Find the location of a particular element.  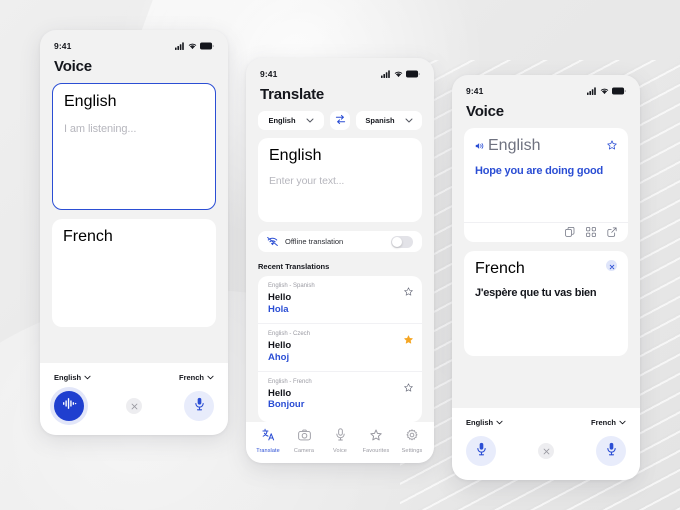

star-icon is located at coordinates (376, 437).